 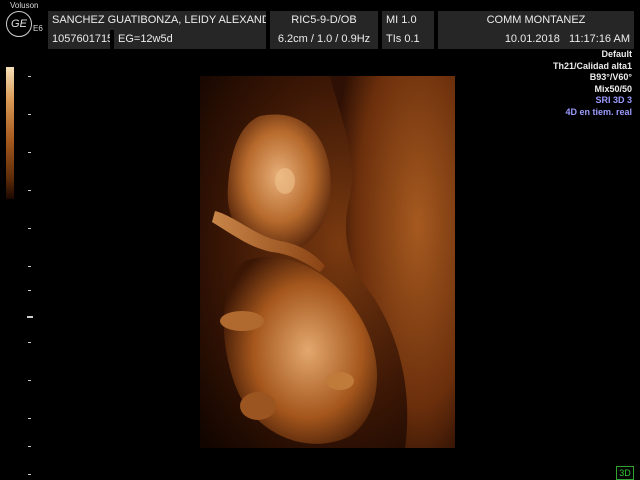 What do you see at coordinates (24, 5) in the screenshot?
I see `brand-voluson: Voluson` at bounding box center [24, 5].